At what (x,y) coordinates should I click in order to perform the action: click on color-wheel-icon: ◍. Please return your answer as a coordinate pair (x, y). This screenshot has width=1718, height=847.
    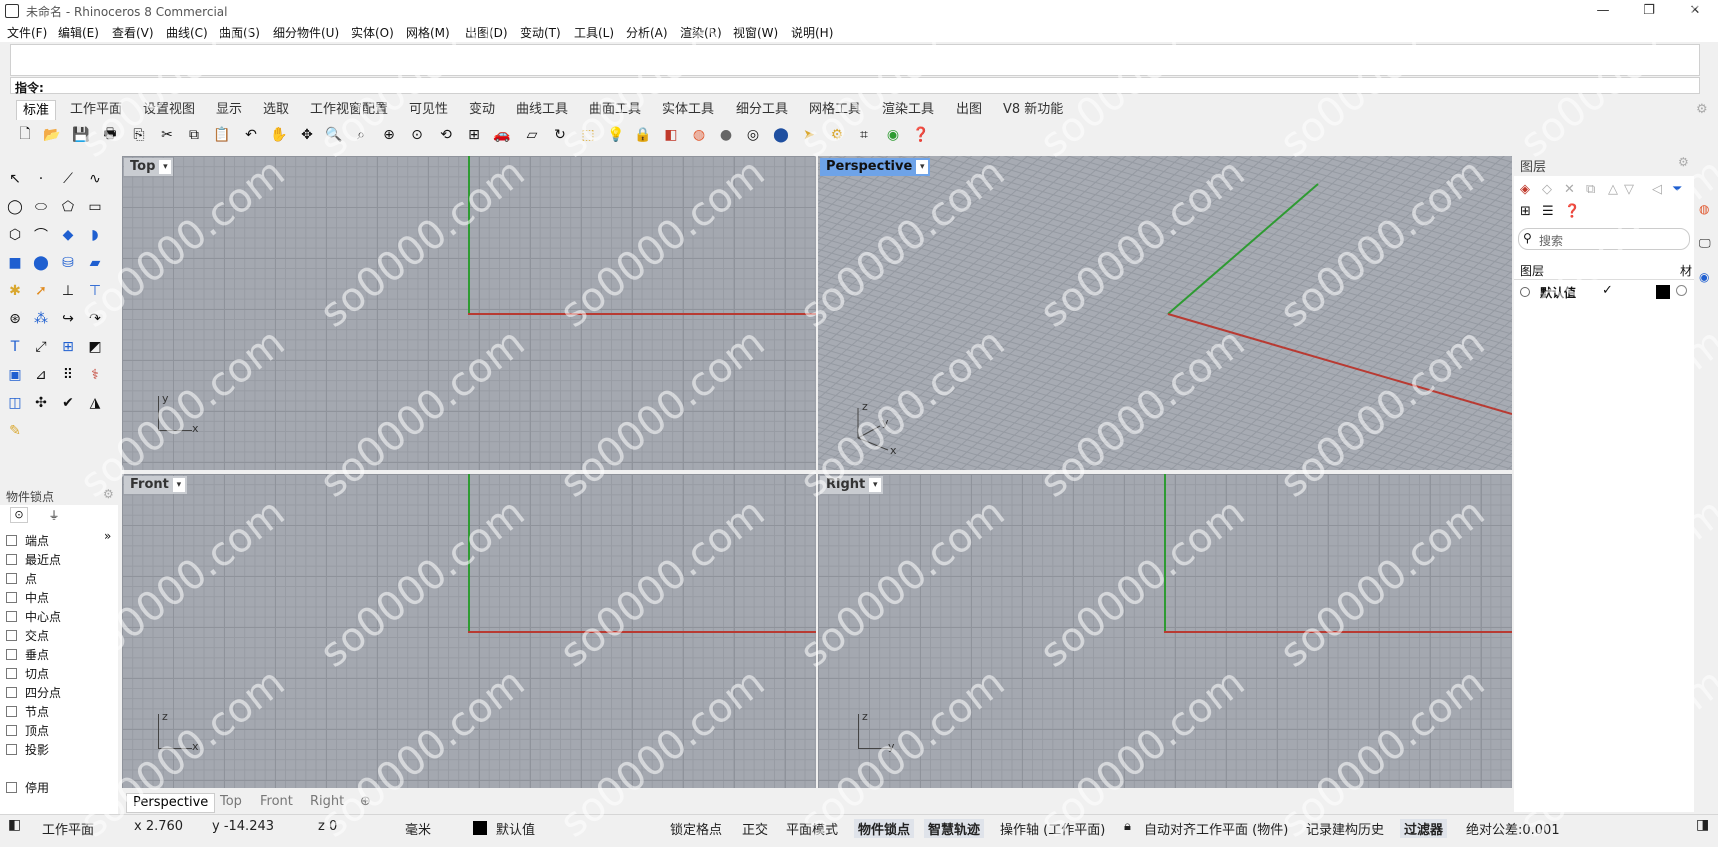
    Looking at the image, I should click on (699, 135).